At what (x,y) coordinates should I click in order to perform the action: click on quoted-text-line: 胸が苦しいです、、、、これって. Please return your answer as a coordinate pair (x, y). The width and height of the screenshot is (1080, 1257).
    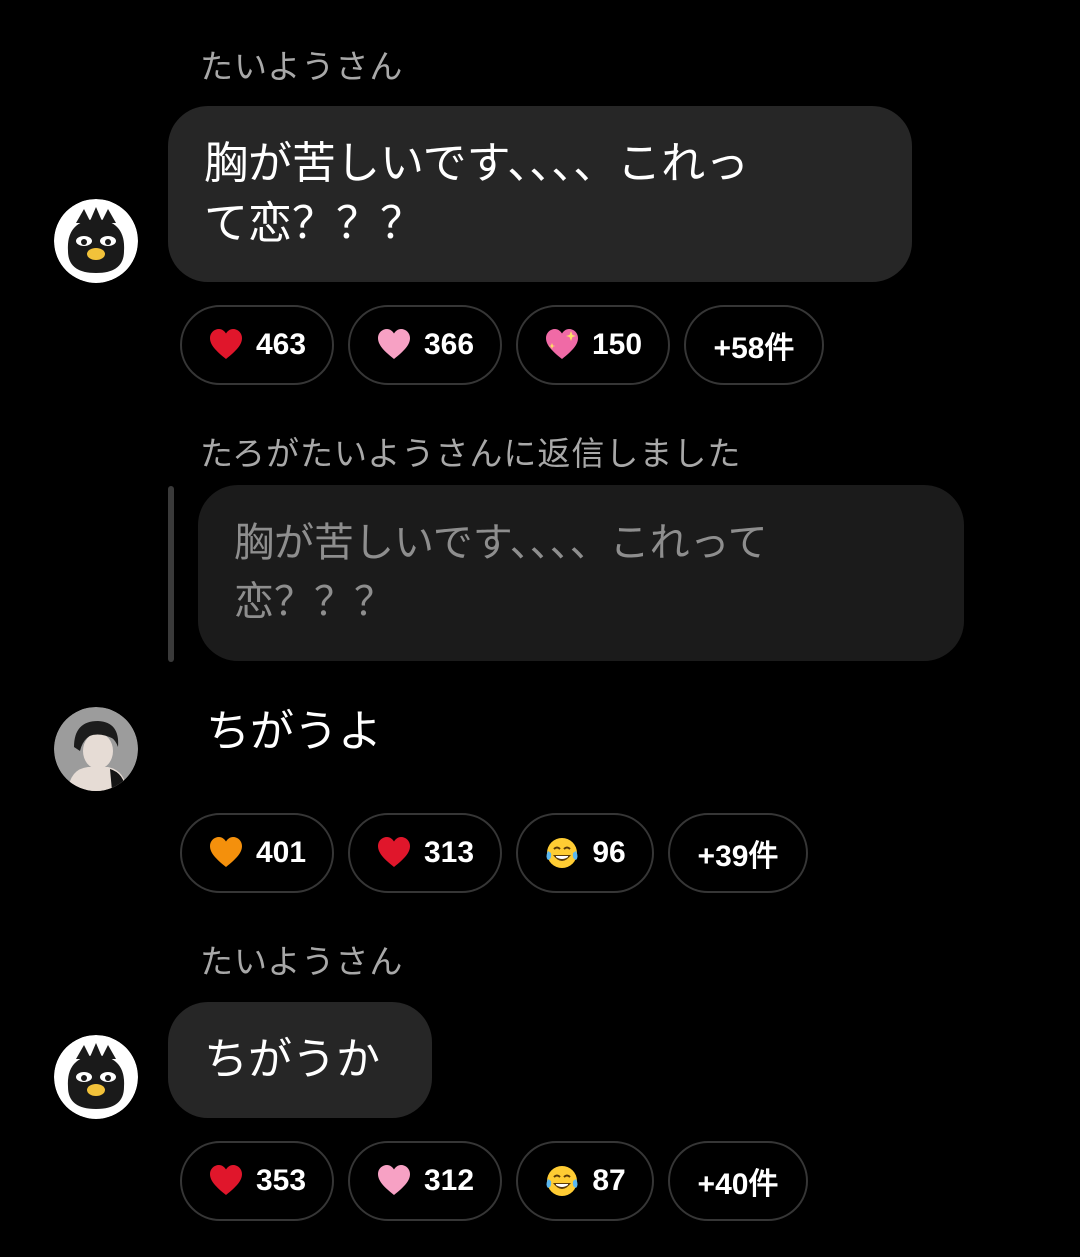
    Looking at the image, I should click on (501, 543).